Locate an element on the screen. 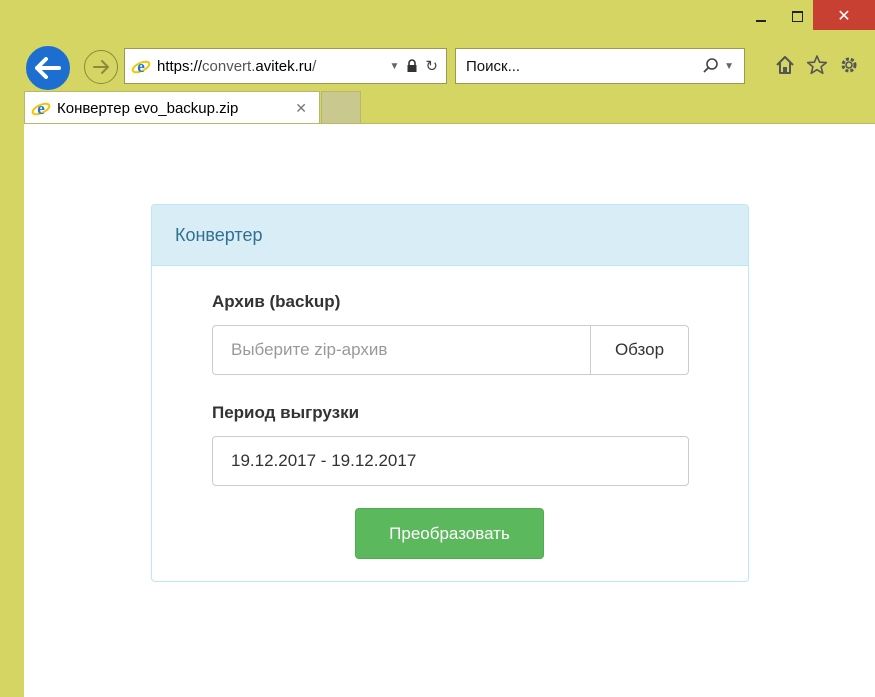 The image size is (875, 697). refresh-icon: ↻ is located at coordinates (431, 66).